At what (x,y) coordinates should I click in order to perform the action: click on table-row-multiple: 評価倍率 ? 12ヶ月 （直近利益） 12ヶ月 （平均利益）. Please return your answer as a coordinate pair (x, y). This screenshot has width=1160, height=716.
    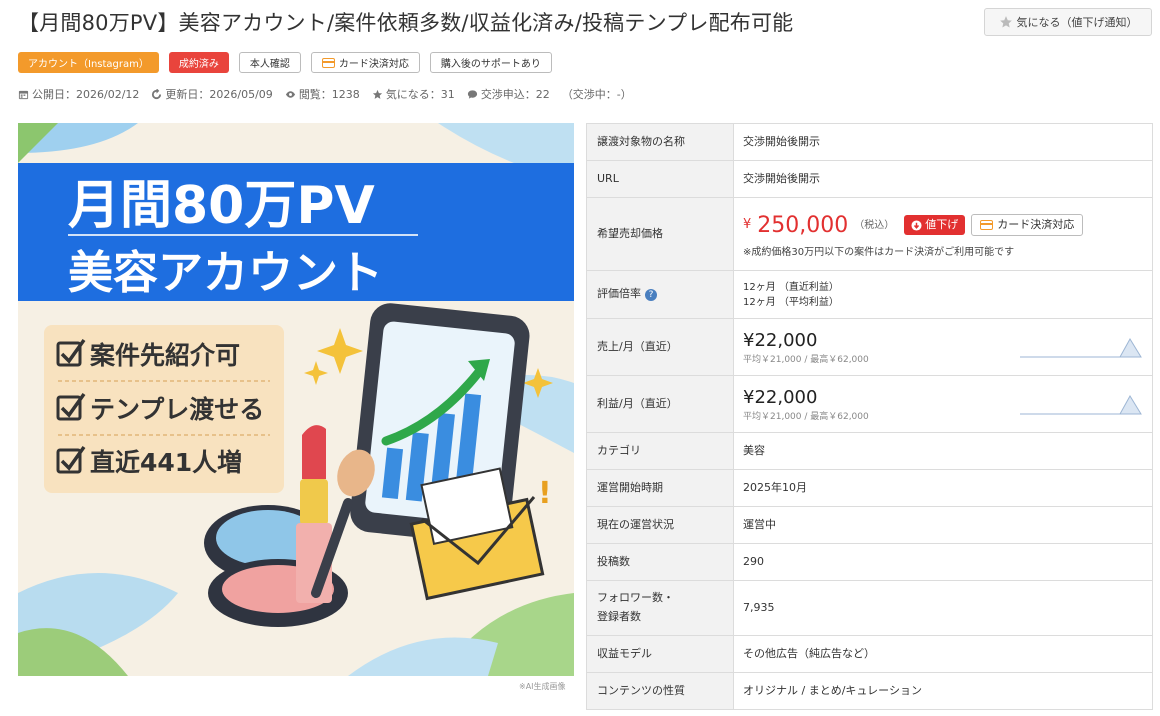
    Looking at the image, I should click on (869, 295).